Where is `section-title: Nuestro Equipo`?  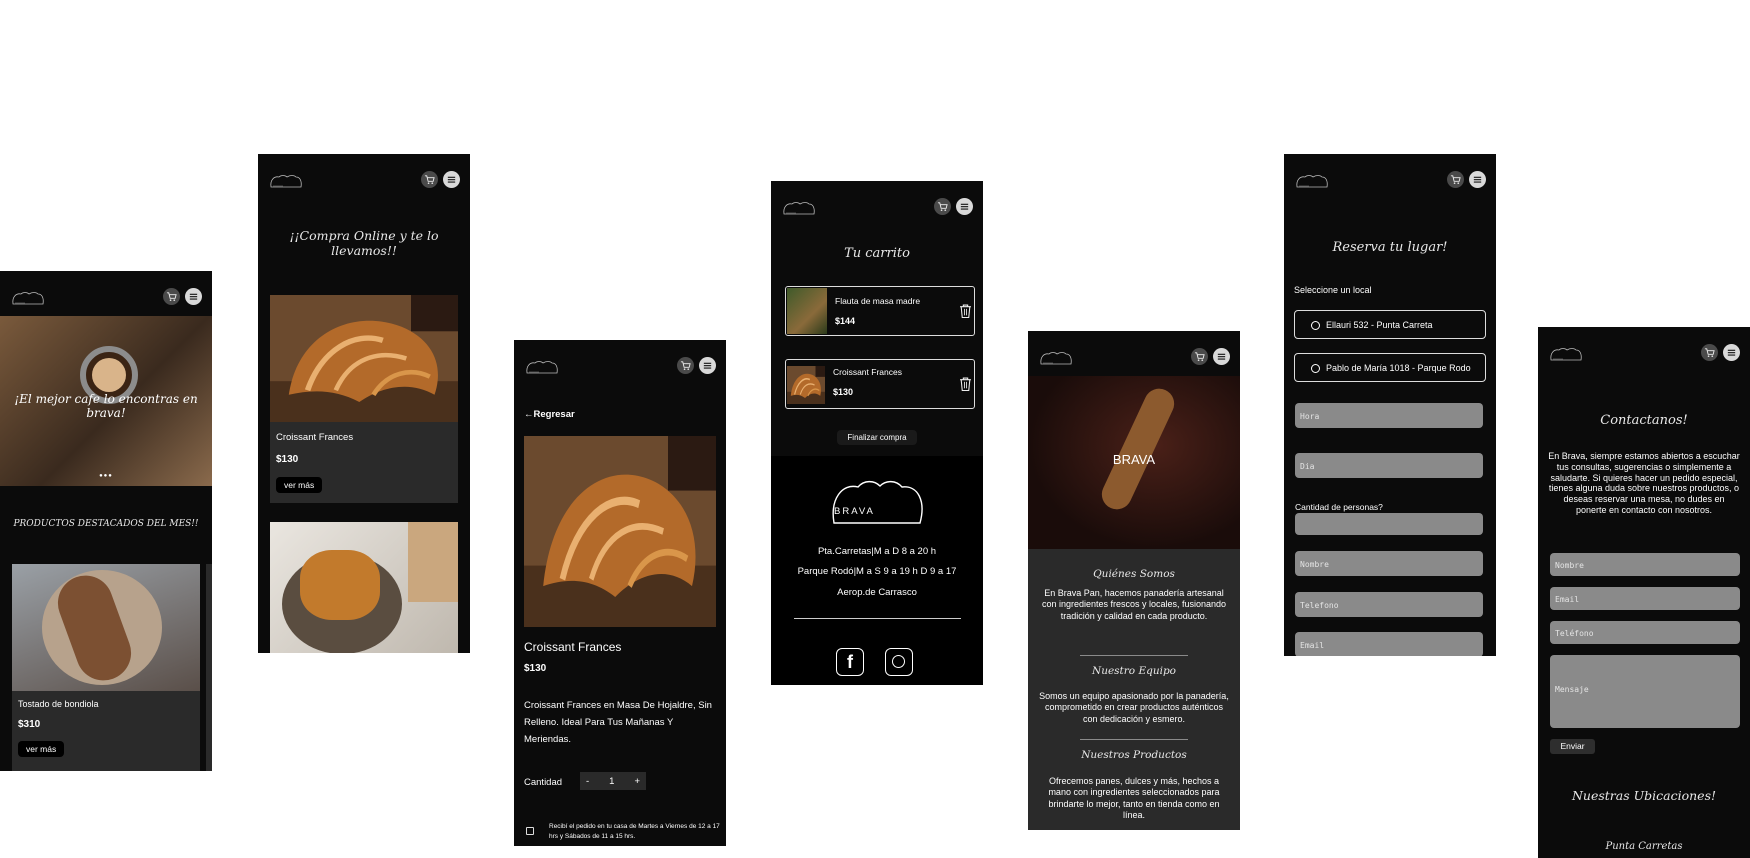 section-title: Nuestro Equipo is located at coordinates (1134, 671).